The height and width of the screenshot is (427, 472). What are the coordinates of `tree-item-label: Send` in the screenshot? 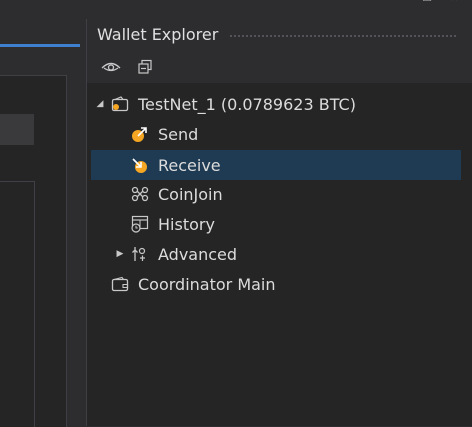 It's located at (178, 134).